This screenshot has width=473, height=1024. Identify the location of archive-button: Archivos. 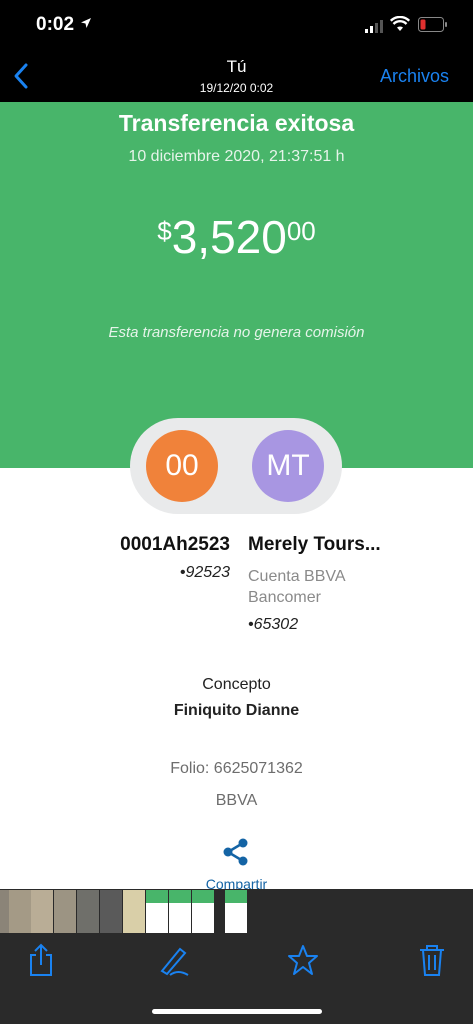
(414, 76).